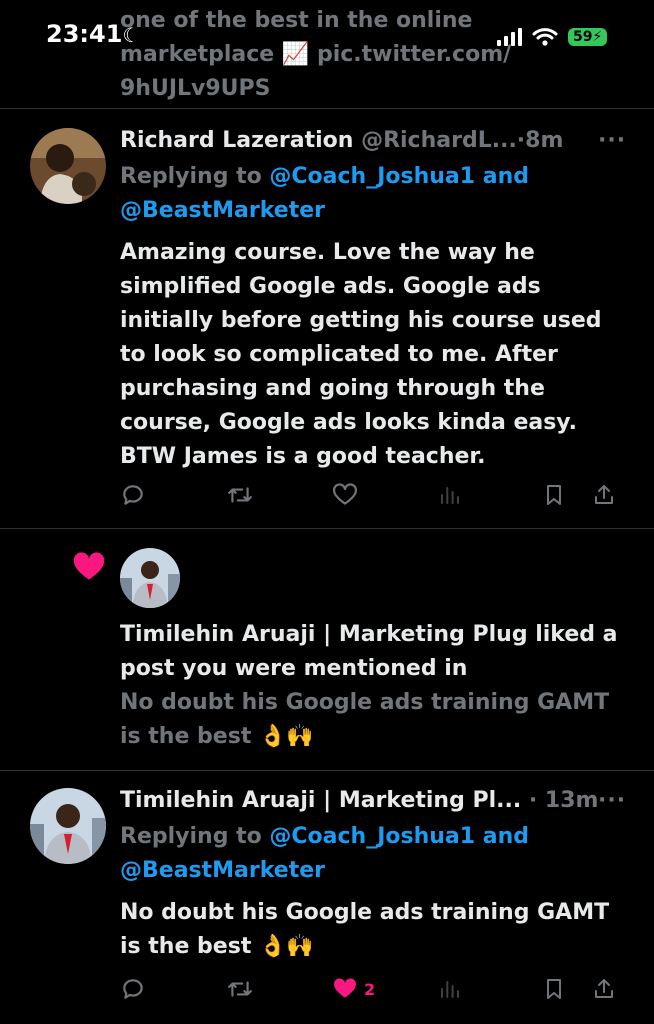 The width and height of the screenshot is (654, 1024). I want to click on tweet-header: Timilehin Aruaji | Marketing Pl... · 13m, so click(359, 801).